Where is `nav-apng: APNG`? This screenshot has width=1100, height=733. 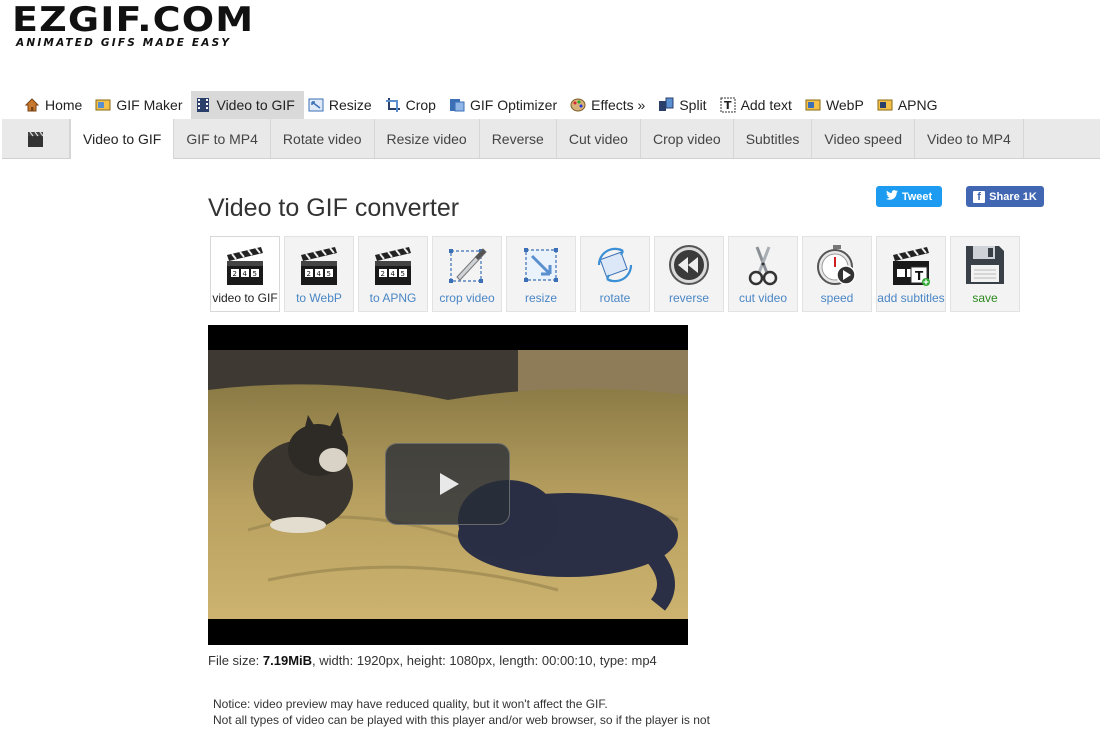 nav-apng: APNG is located at coordinates (910, 105).